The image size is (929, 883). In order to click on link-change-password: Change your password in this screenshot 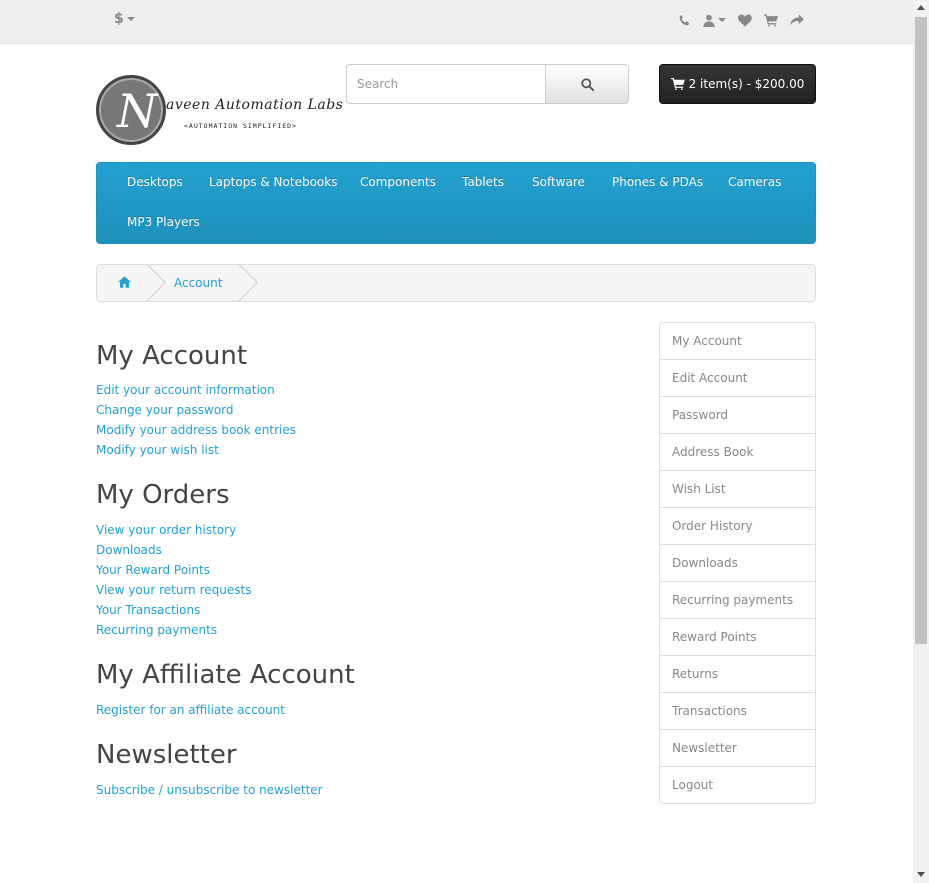, I will do `click(165, 410)`.